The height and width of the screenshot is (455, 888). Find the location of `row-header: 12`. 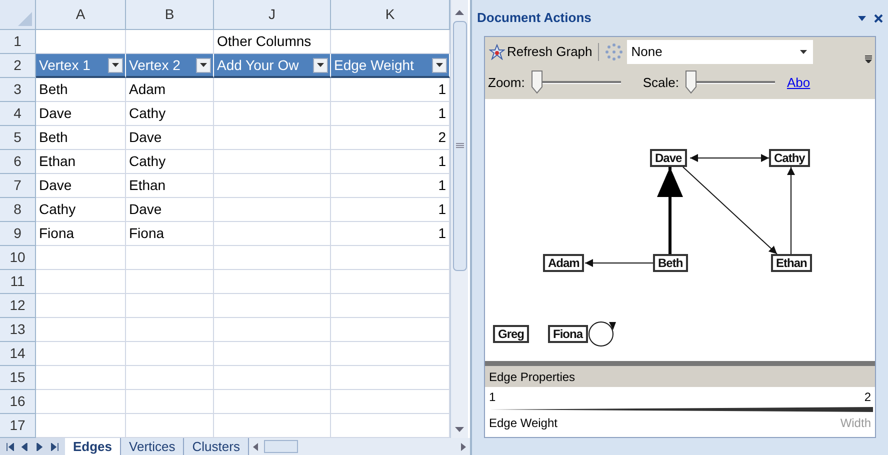

row-header: 12 is located at coordinates (18, 306).